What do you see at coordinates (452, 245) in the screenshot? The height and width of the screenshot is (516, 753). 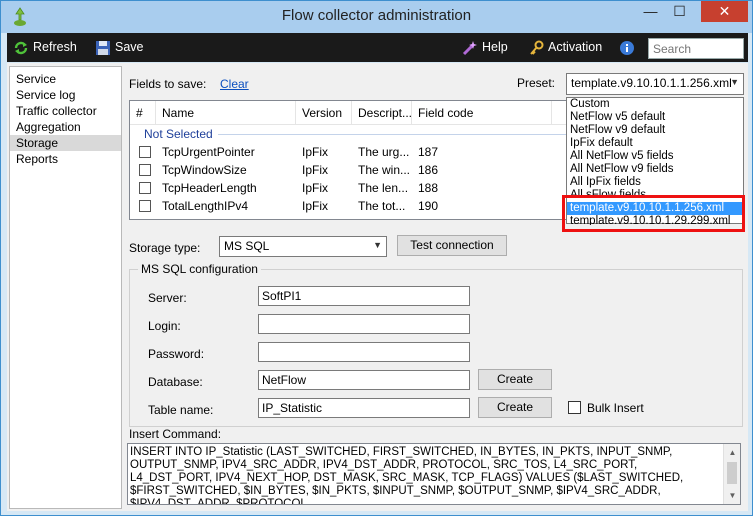 I see `test-connection-button: Test connection` at bounding box center [452, 245].